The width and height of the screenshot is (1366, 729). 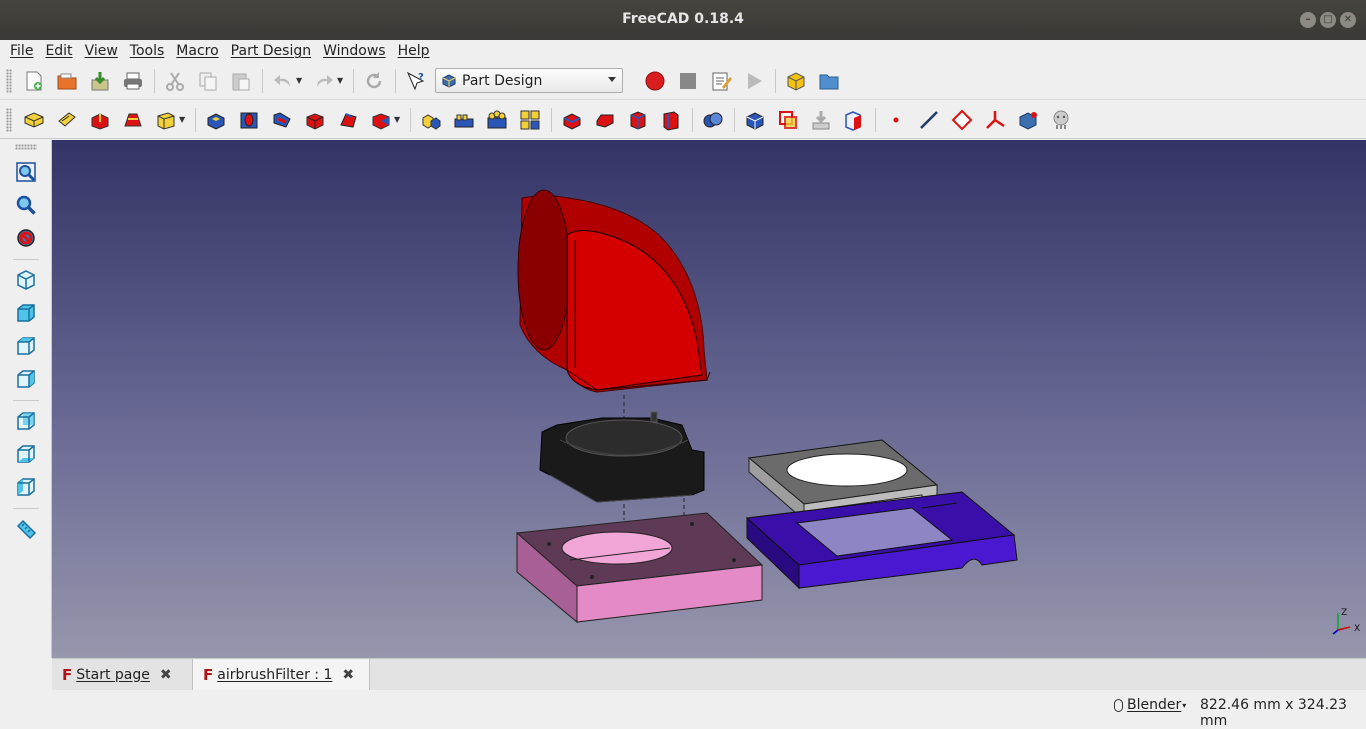 What do you see at coordinates (788, 120) in the screenshot?
I see `shape-binder-icon` at bounding box center [788, 120].